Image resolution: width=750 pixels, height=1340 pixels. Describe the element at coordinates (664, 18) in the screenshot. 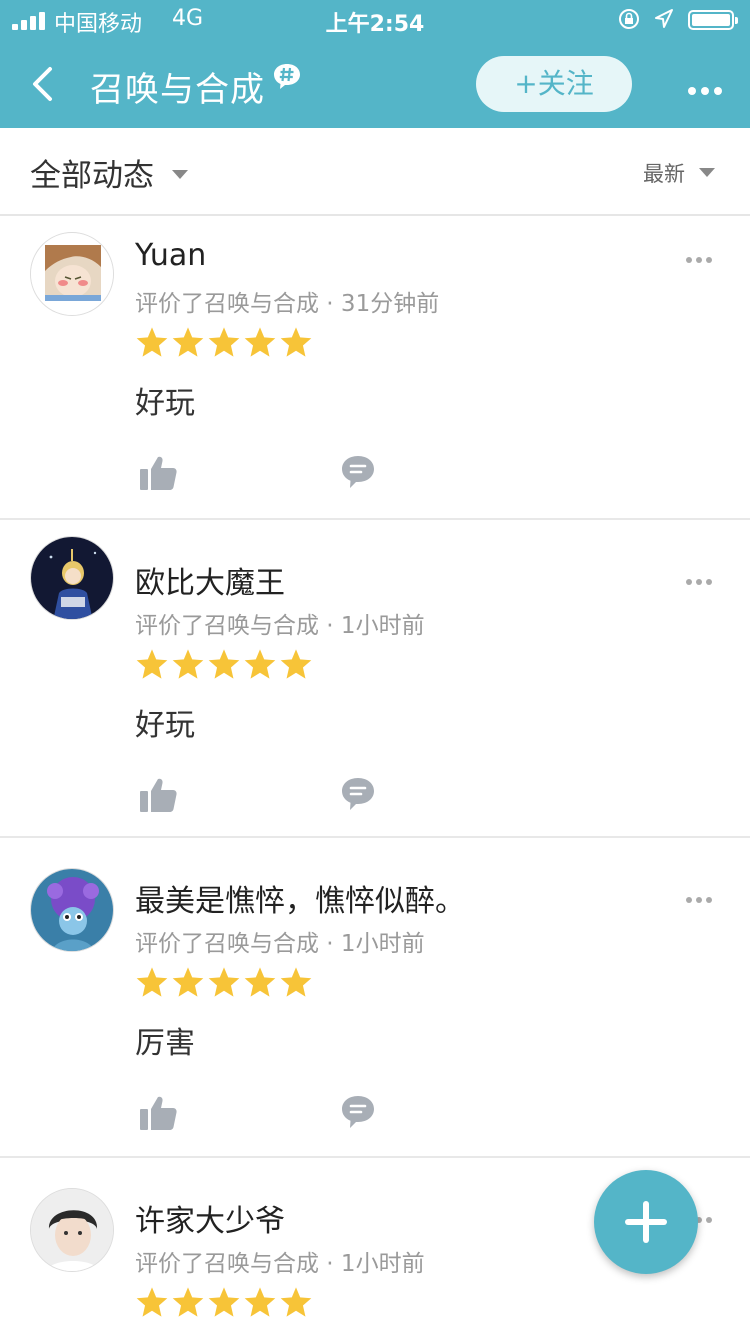

I see `location-arrow-icon` at that location.